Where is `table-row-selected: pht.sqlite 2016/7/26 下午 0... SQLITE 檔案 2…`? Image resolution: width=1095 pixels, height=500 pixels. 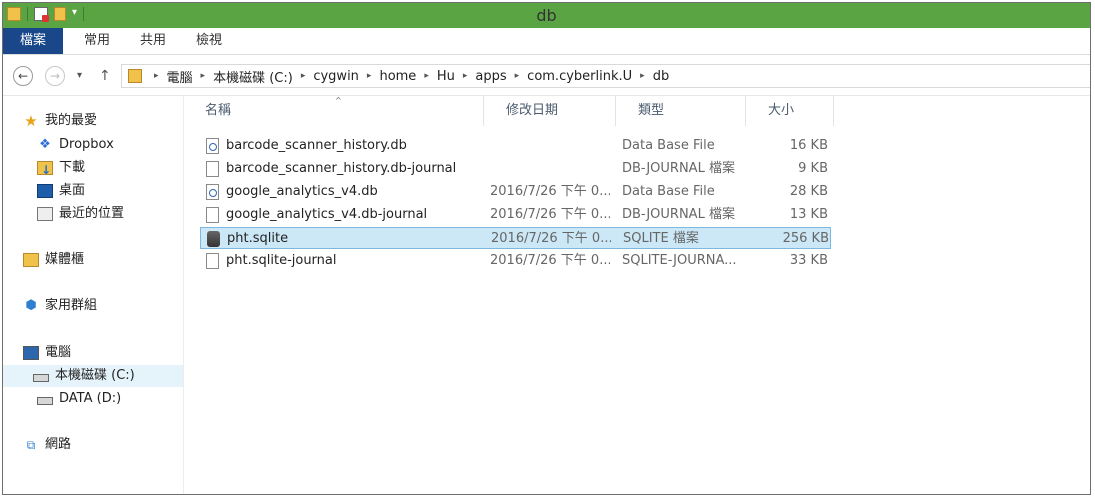 table-row-selected: pht.sqlite 2016/7/26 下午 0... SQLITE 檔案 2… is located at coordinates (515, 238).